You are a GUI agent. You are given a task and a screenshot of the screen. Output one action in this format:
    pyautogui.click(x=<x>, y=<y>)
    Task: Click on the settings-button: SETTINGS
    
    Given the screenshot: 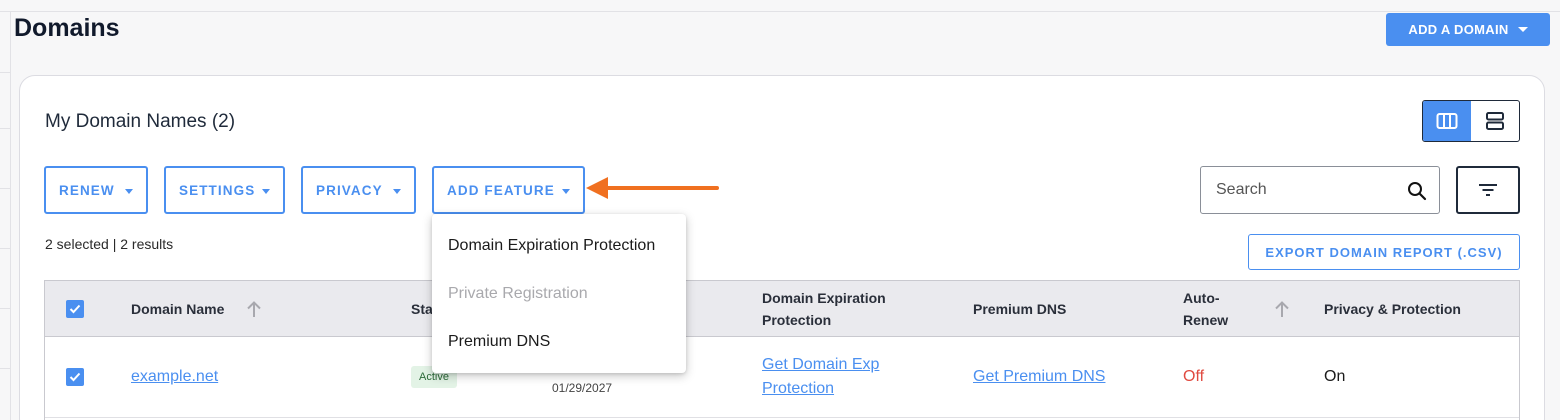 What is the action you would take?
    pyautogui.click(x=224, y=190)
    